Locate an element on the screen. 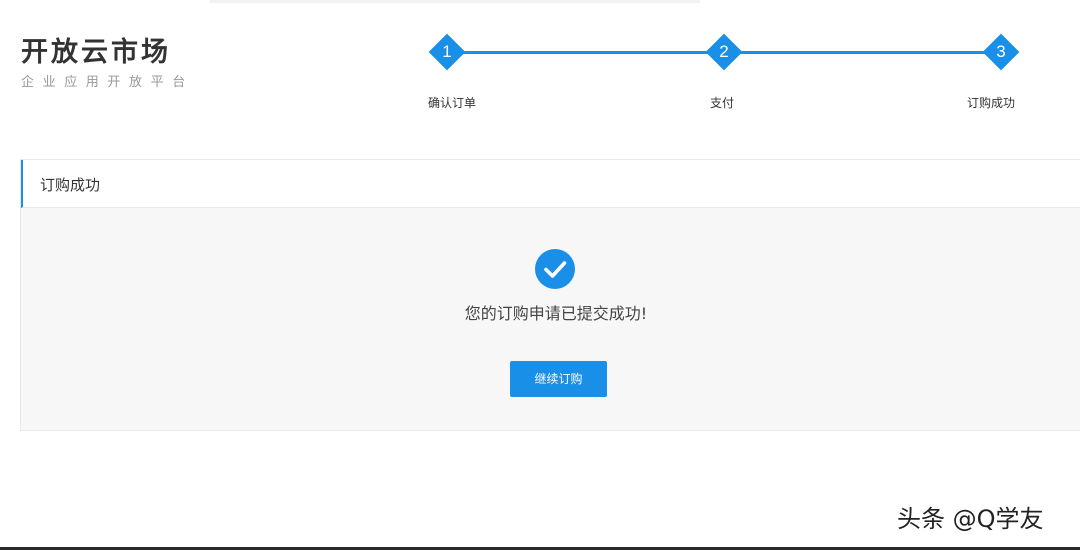  step-2-number: 2 is located at coordinates (724, 51).